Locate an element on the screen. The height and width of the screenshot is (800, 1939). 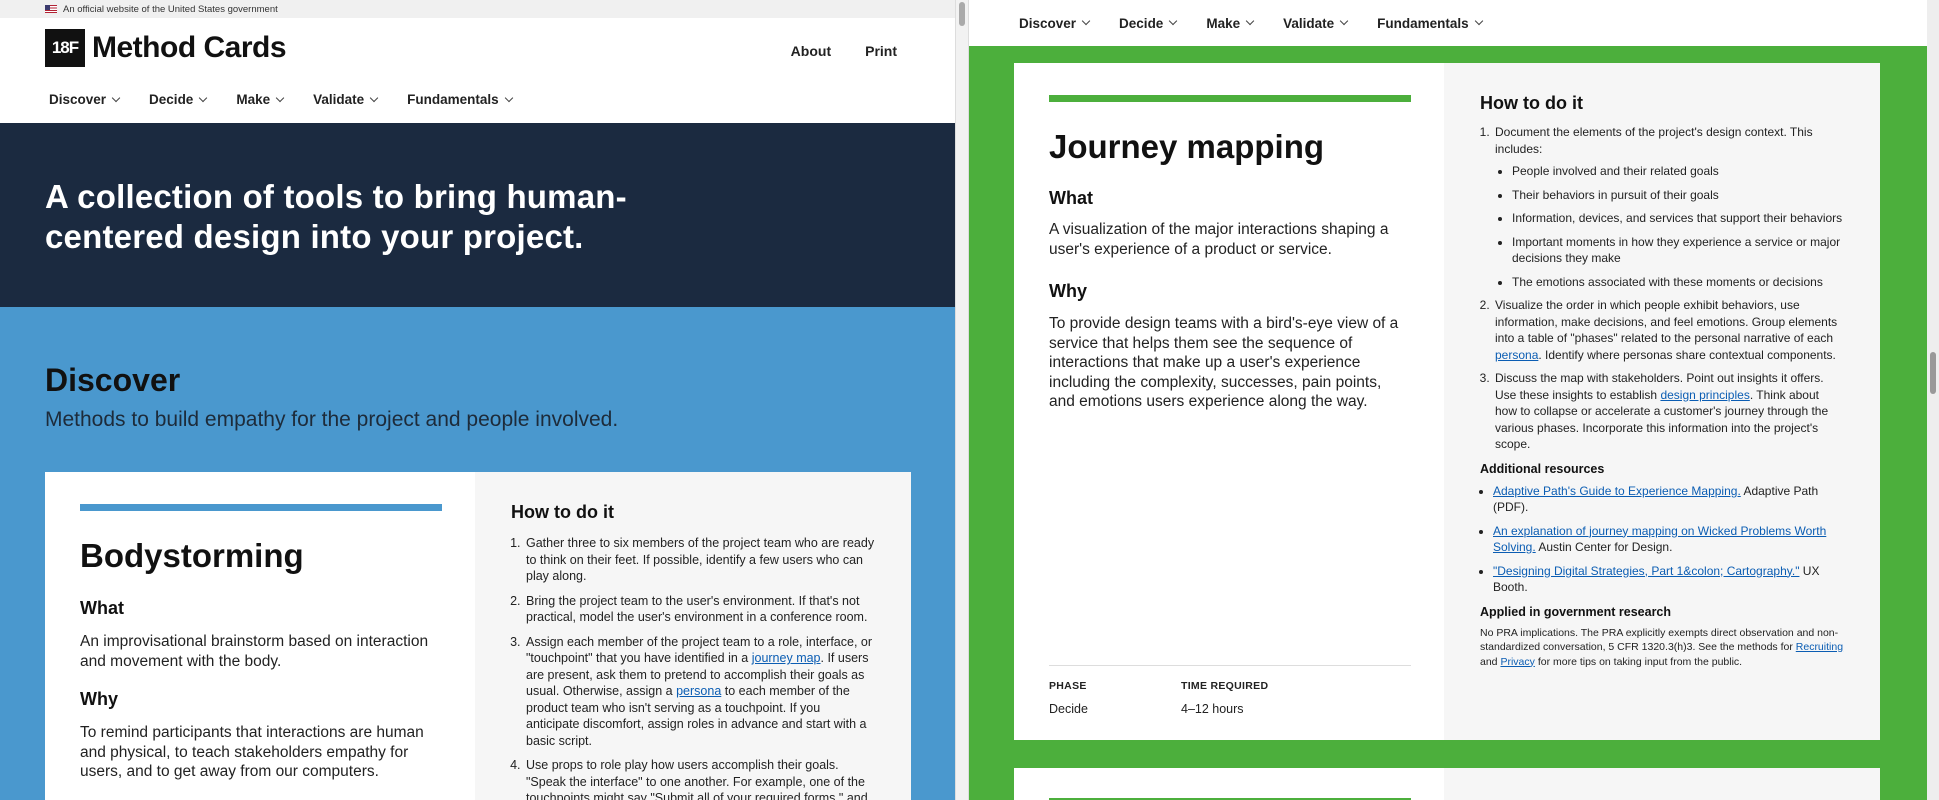
card-meta: PHASE Decide TIME REQUIRED 4–12 hours is located at coordinates (1230, 690).